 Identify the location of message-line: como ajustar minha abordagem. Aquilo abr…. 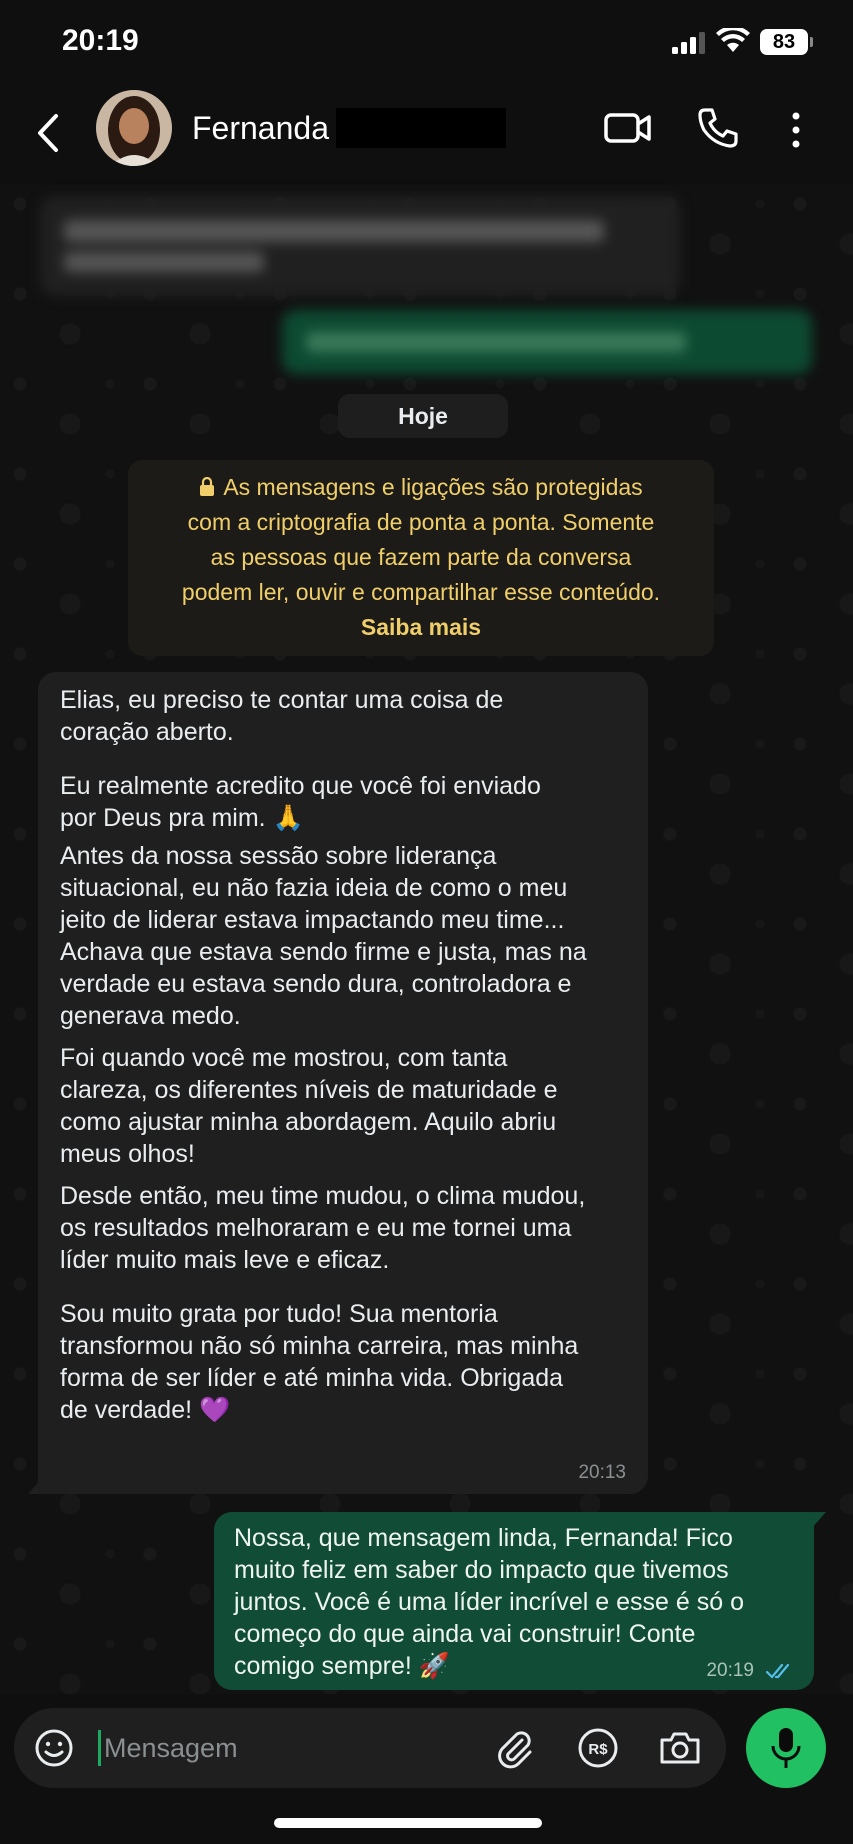
(308, 1122).